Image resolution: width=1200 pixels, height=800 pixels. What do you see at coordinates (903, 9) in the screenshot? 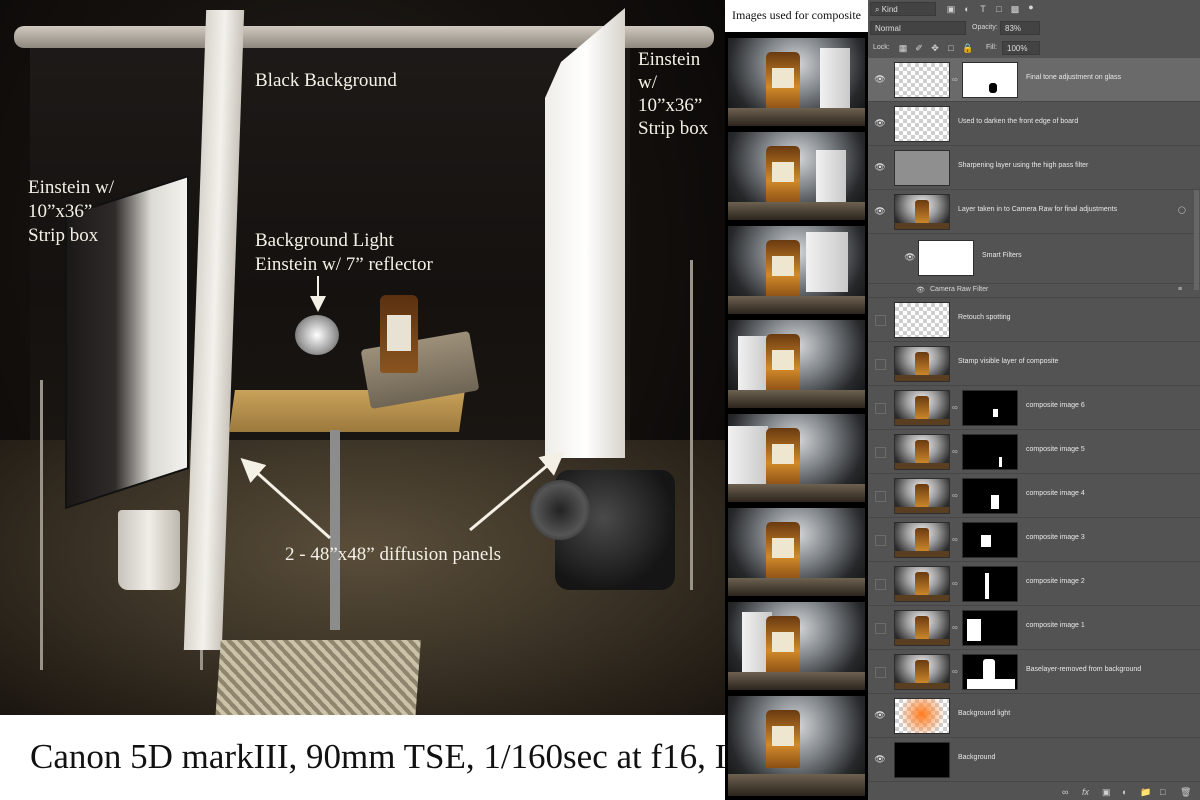
I see `filter-kind-select: ⌕ Kind` at bounding box center [903, 9].